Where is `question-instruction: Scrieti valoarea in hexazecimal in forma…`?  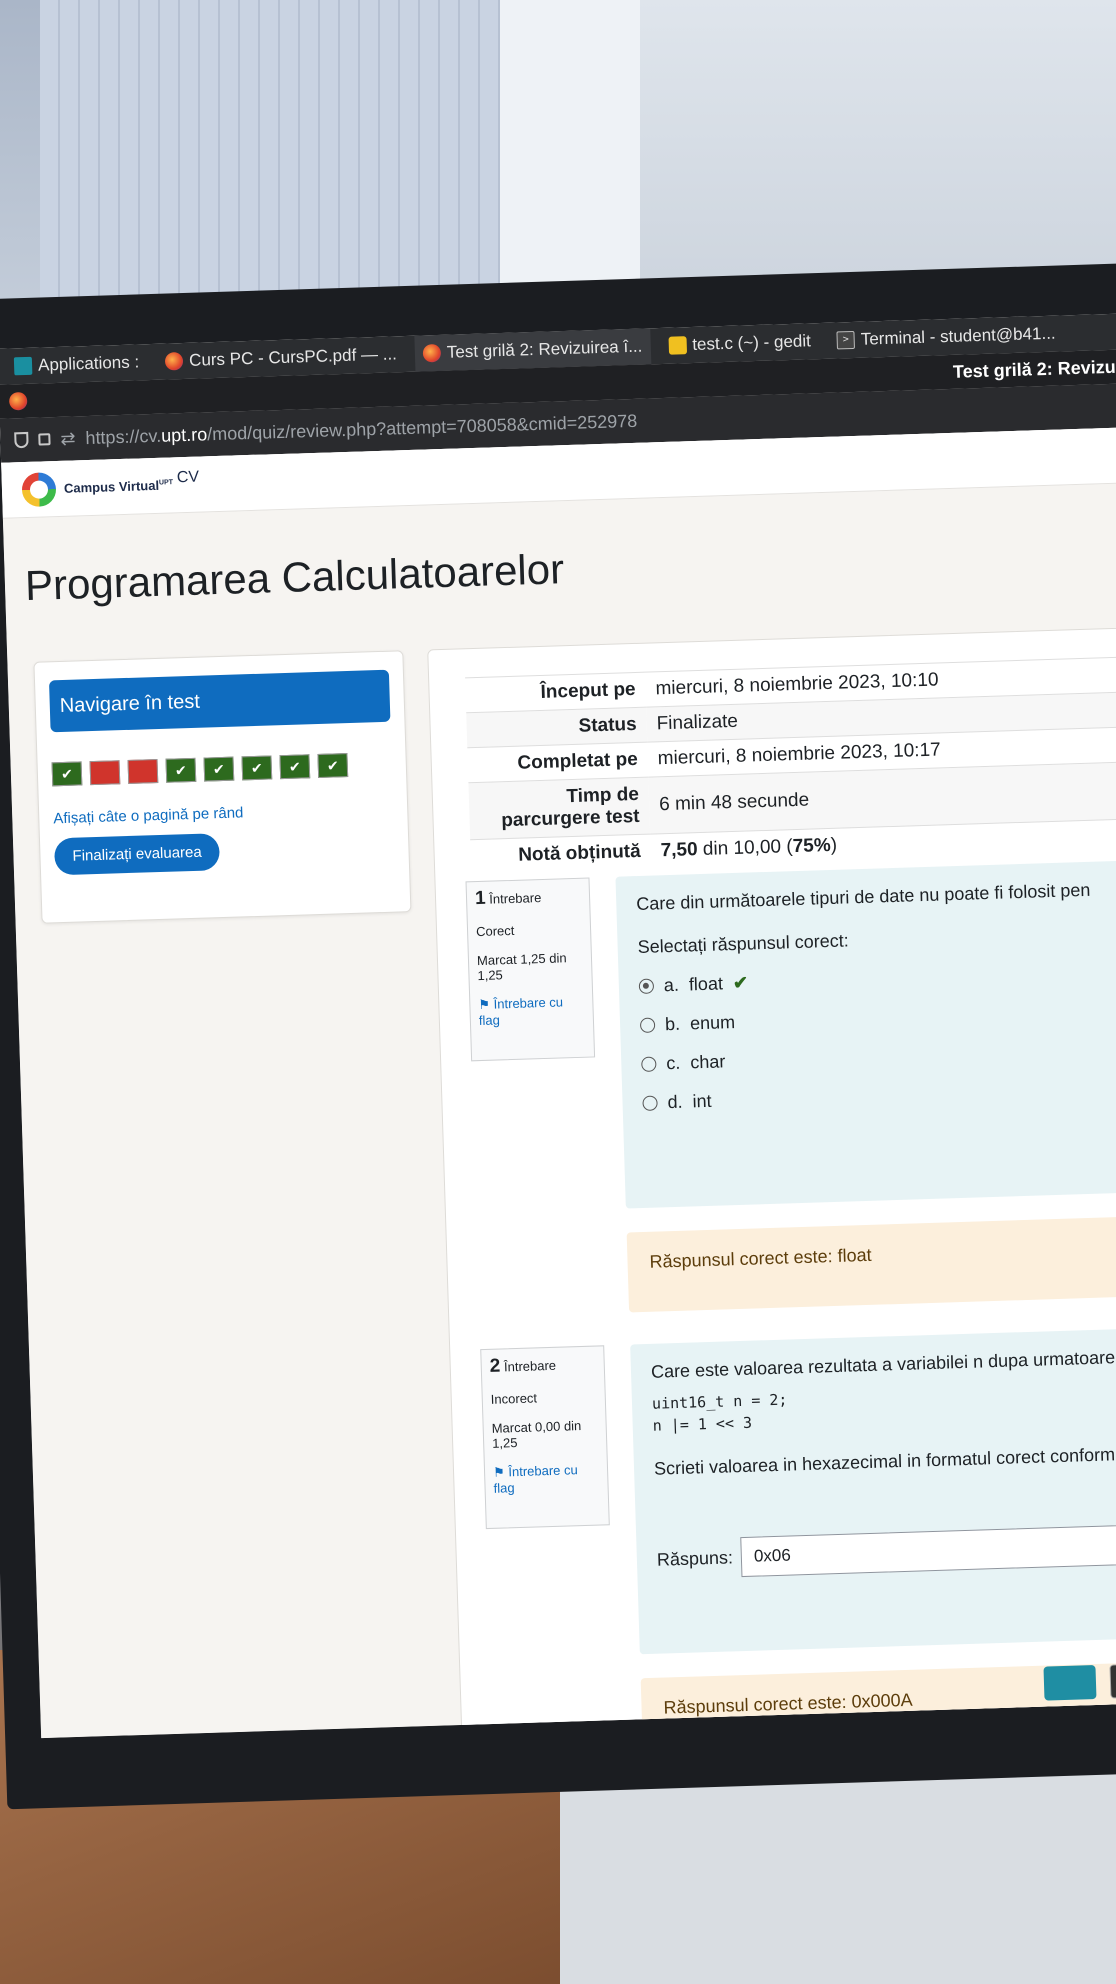 question-instruction: Scrieti valoarea in hexazecimal in forma… is located at coordinates (884, 1461).